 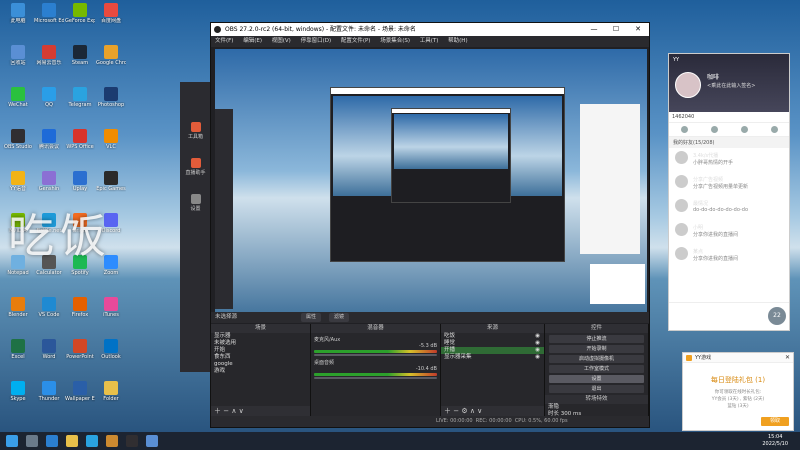 What do you see at coordinates (111, 307) in the screenshot?
I see `desktop-icon: iTunes` at bounding box center [111, 307].